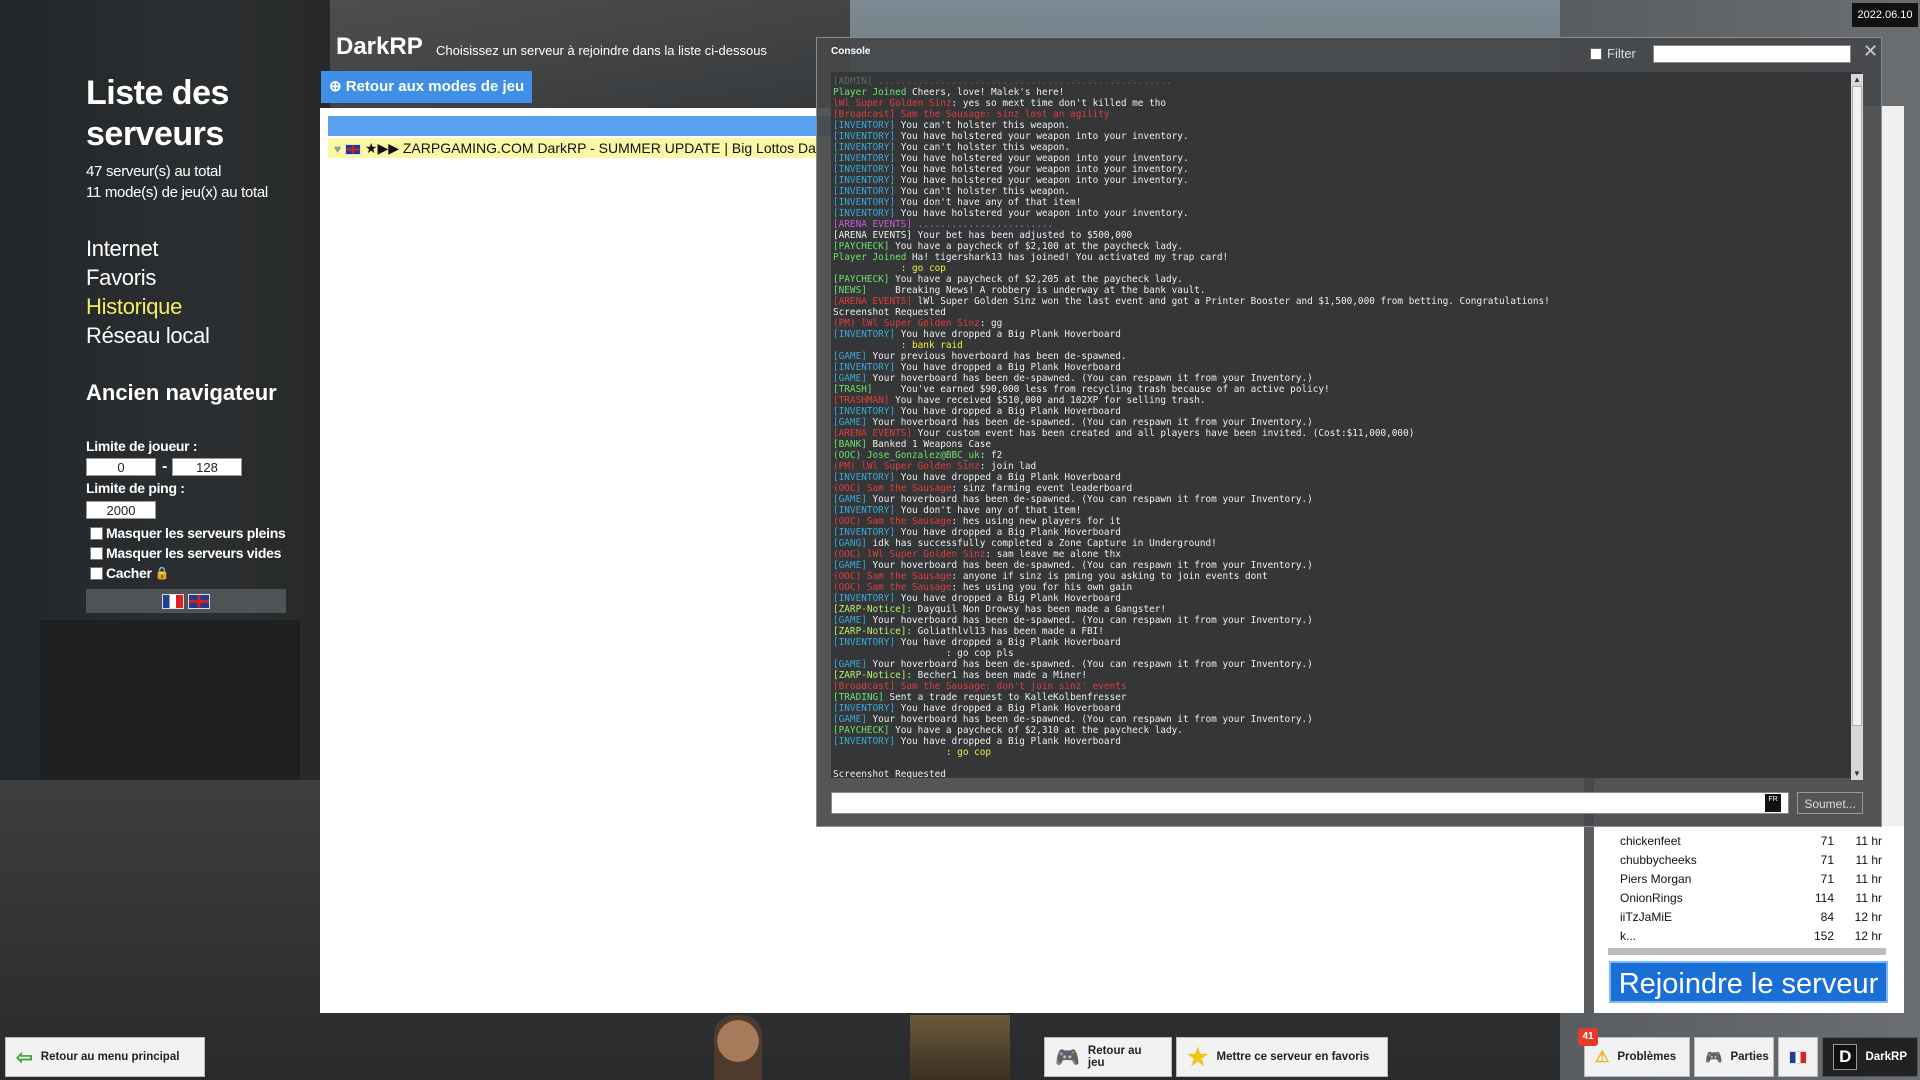  What do you see at coordinates (1293, 1057) in the screenshot?
I see `add-favorite-label: Mettre ce serveur en favoris` at bounding box center [1293, 1057].